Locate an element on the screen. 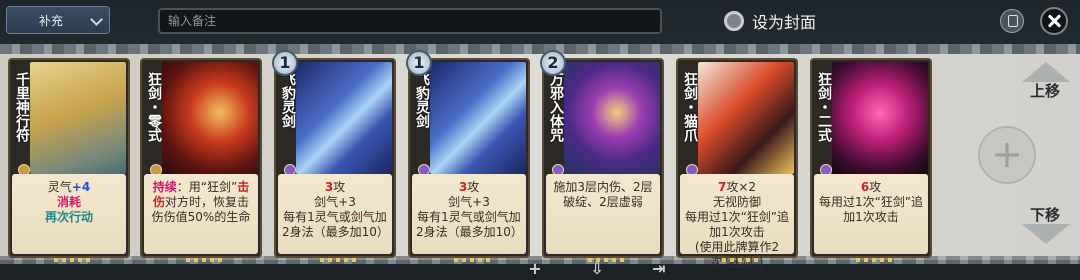 This screenshot has width=1080, height=280. card-description: 持续：用“狂剑”击伤对方时，恢复击伤伤值50%的生命 is located at coordinates (201, 214).